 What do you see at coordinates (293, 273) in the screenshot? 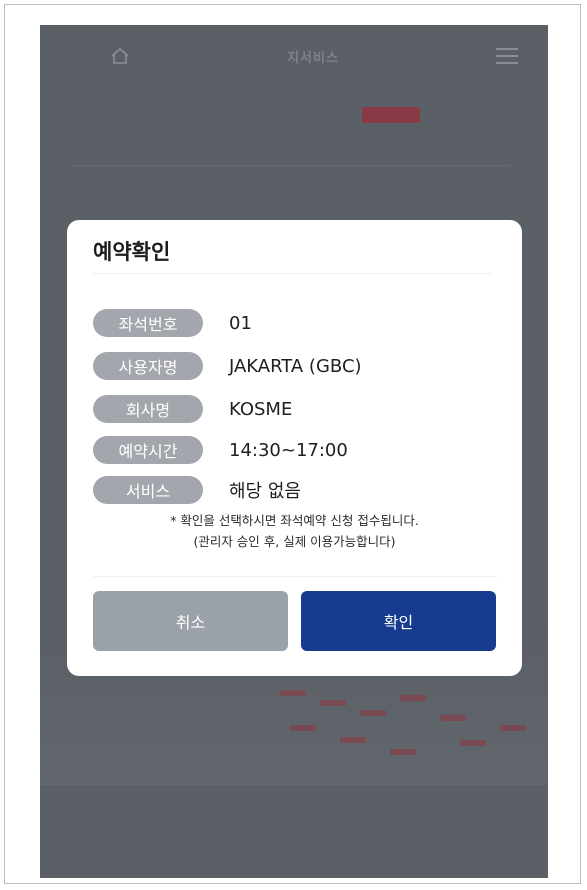
I see `title-divider` at bounding box center [293, 273].